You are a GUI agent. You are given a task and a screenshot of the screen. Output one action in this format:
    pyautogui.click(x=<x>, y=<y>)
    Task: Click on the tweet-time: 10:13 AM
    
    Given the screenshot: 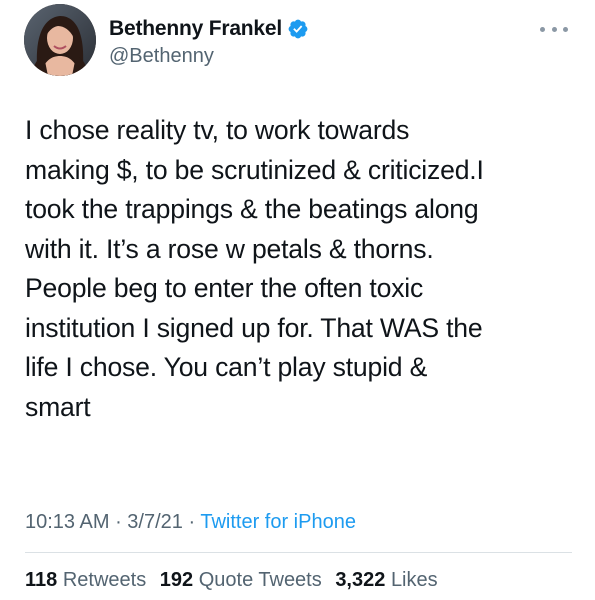 What is the action you would take?
    pyautogui.click(x=67, y=522)
    